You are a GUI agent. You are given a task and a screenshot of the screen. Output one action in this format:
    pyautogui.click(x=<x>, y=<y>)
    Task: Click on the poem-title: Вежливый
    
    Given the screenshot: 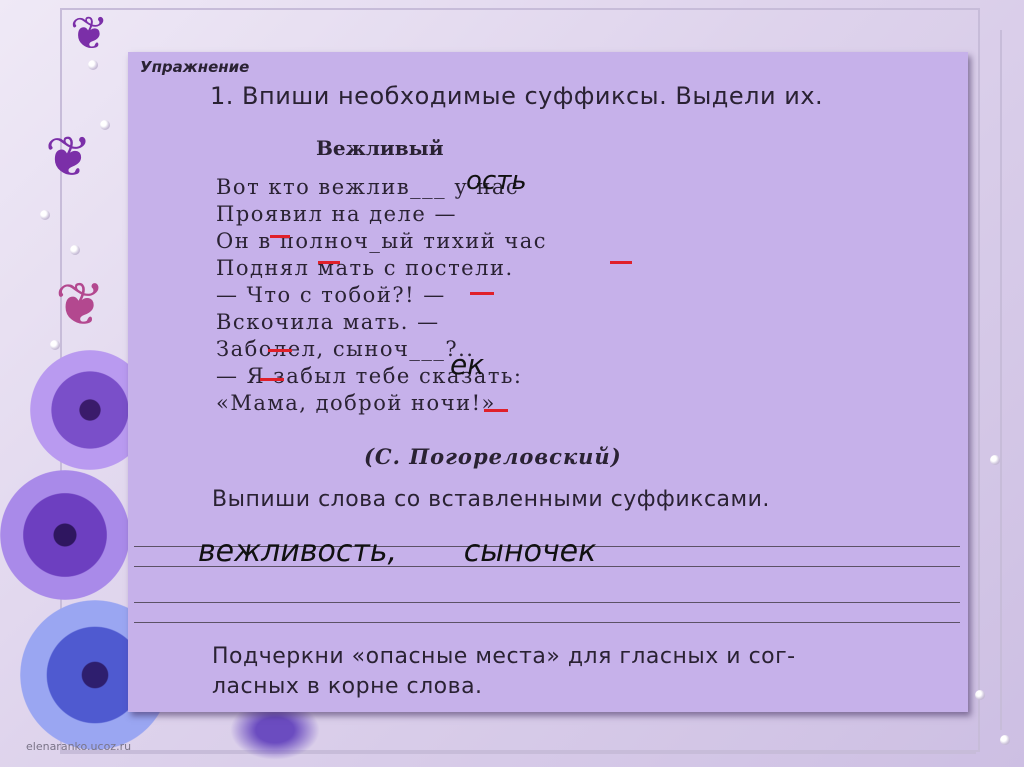 What is the action you would take?
    pyautogui.click(x=380, y=148)
    